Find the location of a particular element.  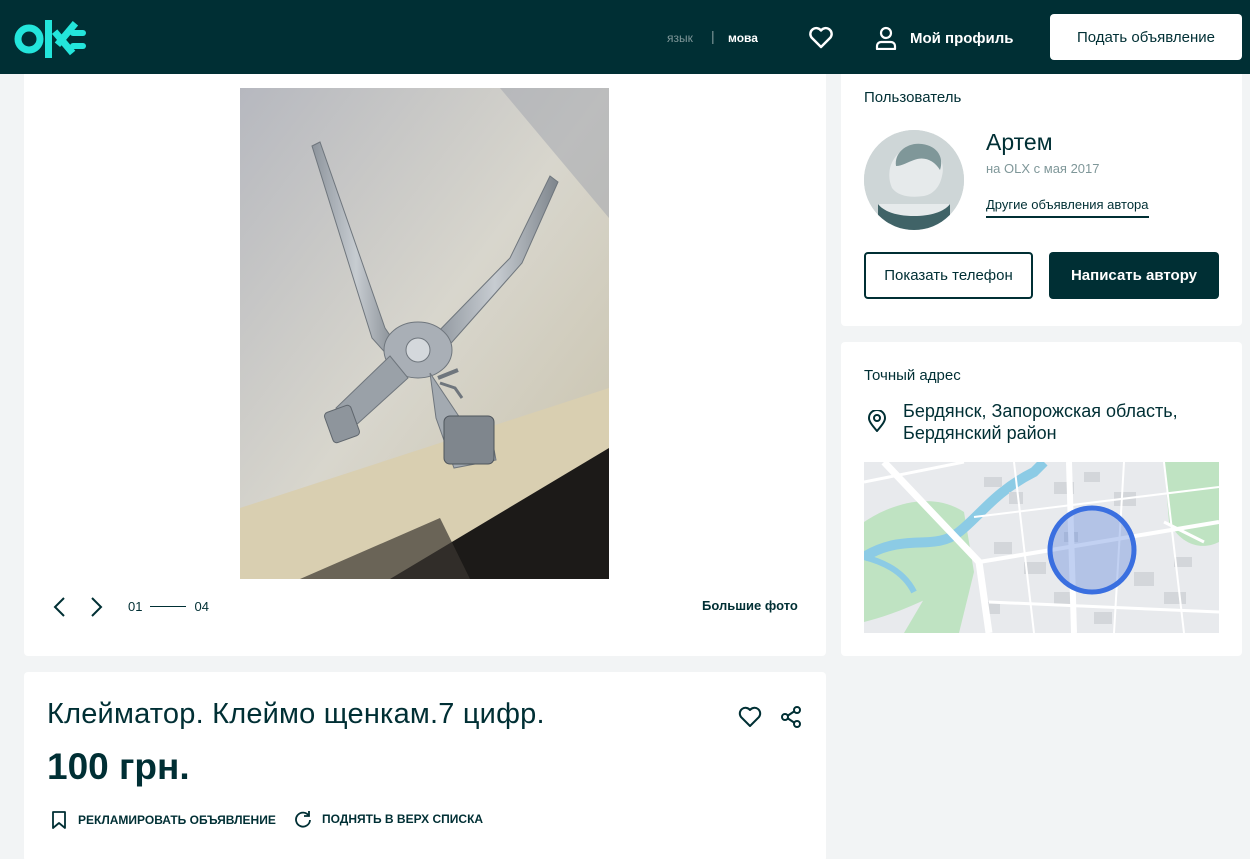

promote-ad-action: РЕКЛАМИРОВАТЬ ОБЪЯВЛЕНИЕ is located at coordinates (163, 820).